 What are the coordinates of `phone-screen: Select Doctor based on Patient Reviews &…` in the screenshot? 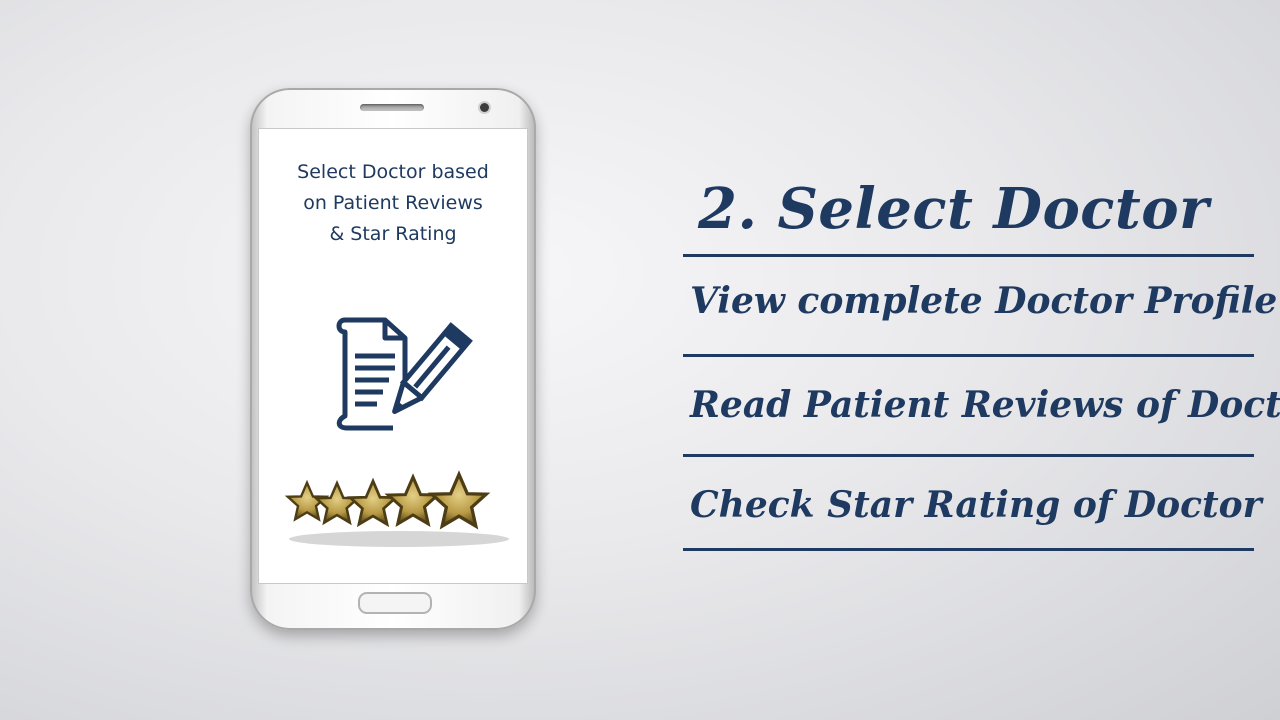 It's located at (393, 356).